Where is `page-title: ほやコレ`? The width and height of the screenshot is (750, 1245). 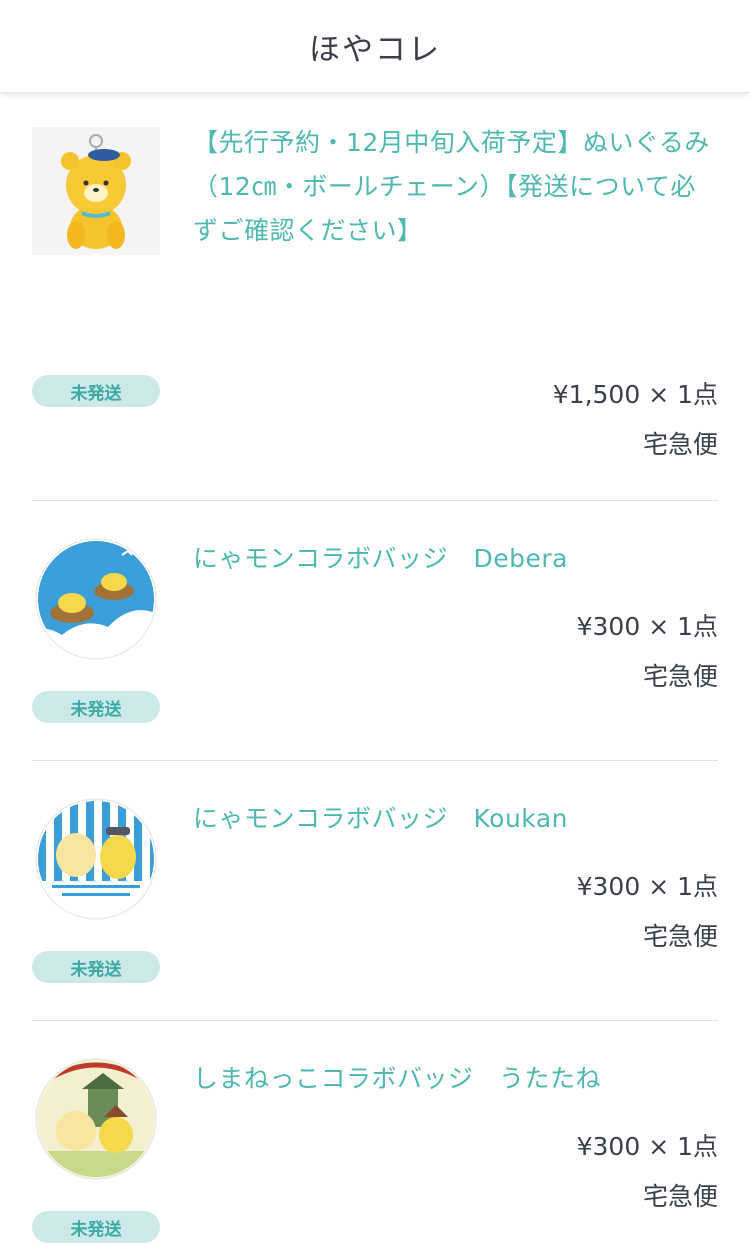 page-title: ほやコレ is located at coordinates (375, 49).